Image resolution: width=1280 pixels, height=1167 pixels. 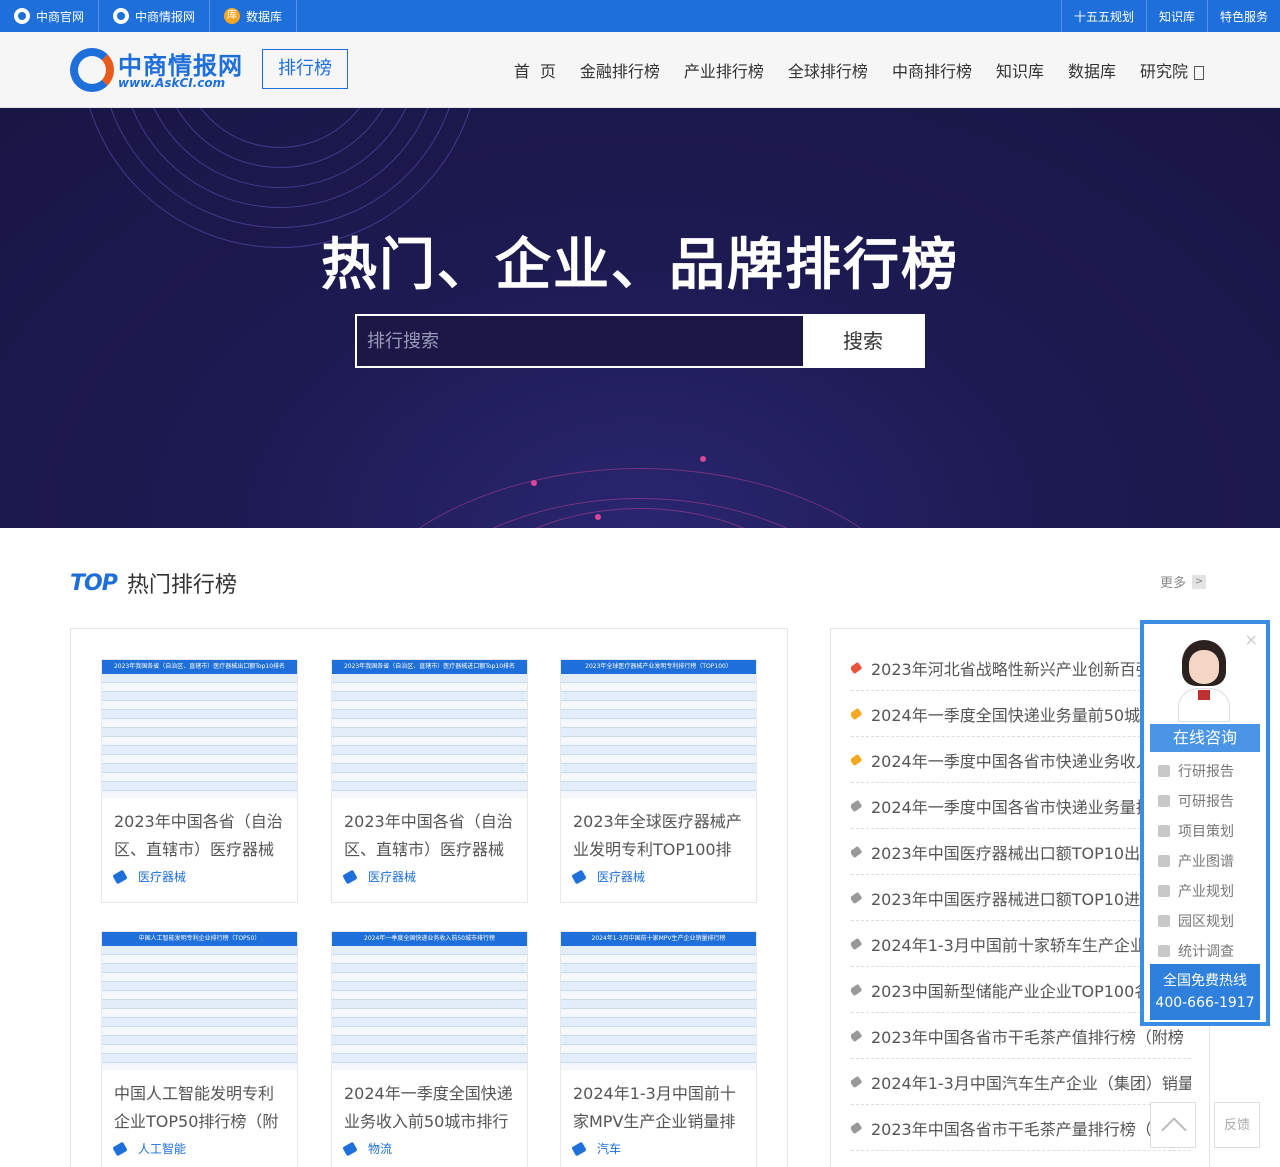 What do you see at coordinates (1103, 16) in the screenshot?
I see `top-link-15th-plan: 十五五规划` at bounding box center [1103, 16].